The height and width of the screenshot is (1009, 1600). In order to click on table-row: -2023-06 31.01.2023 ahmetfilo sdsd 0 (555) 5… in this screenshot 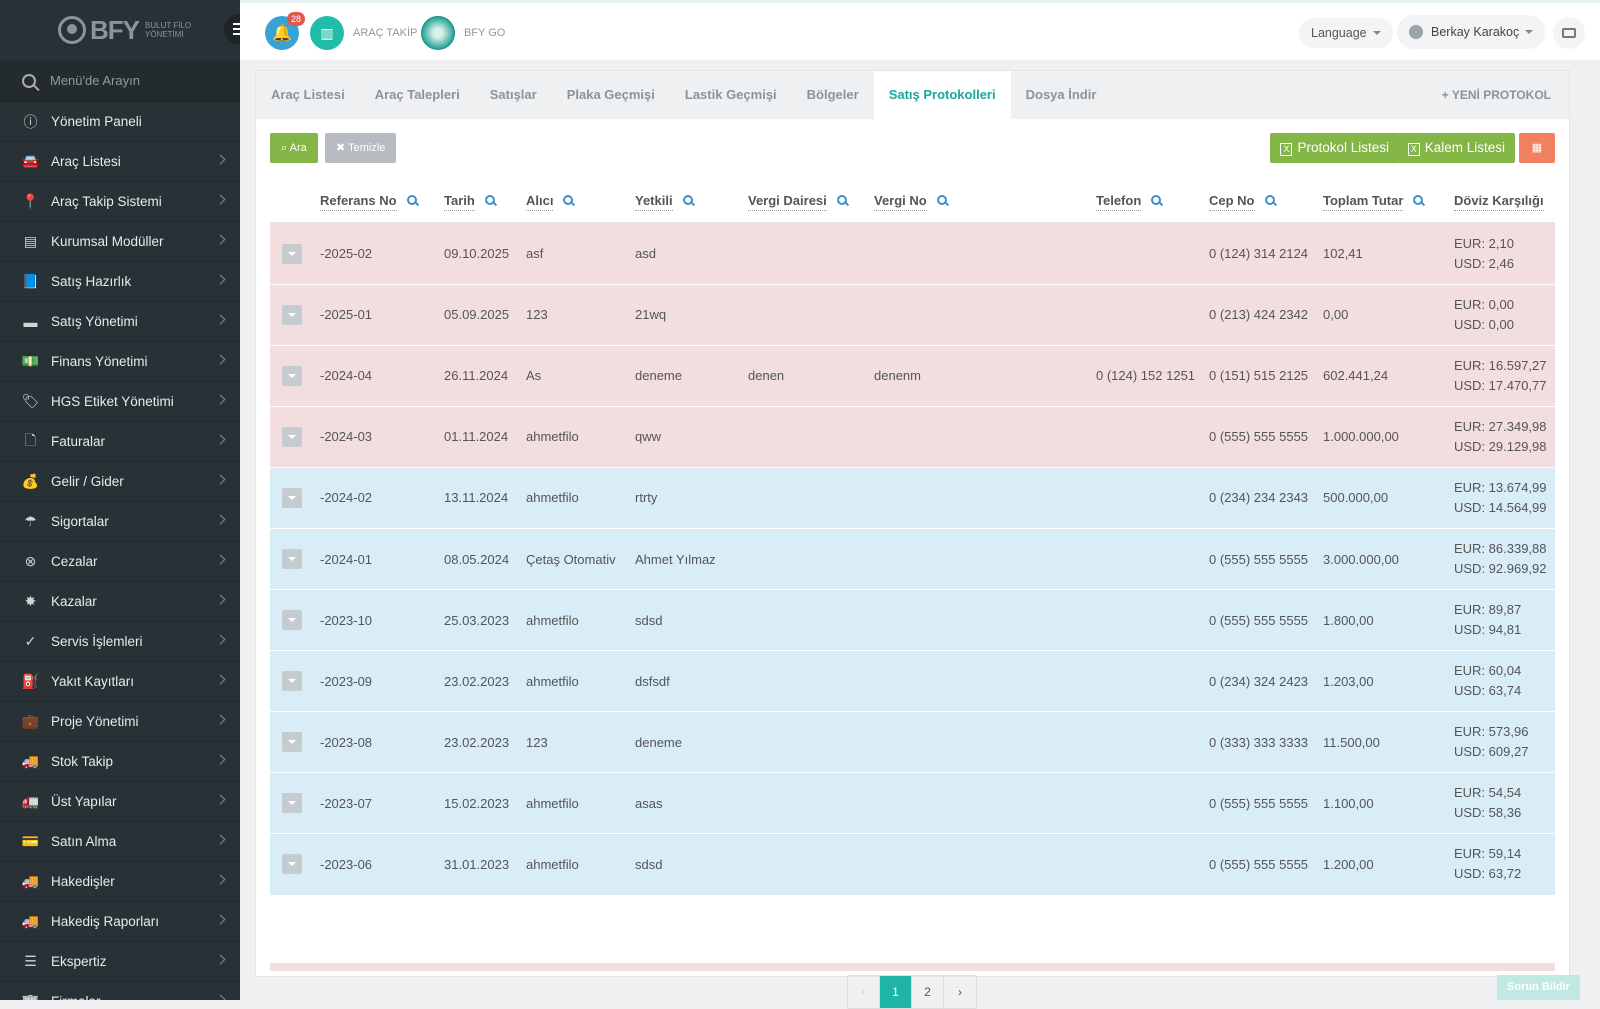, I will do `click(912, 864)`.